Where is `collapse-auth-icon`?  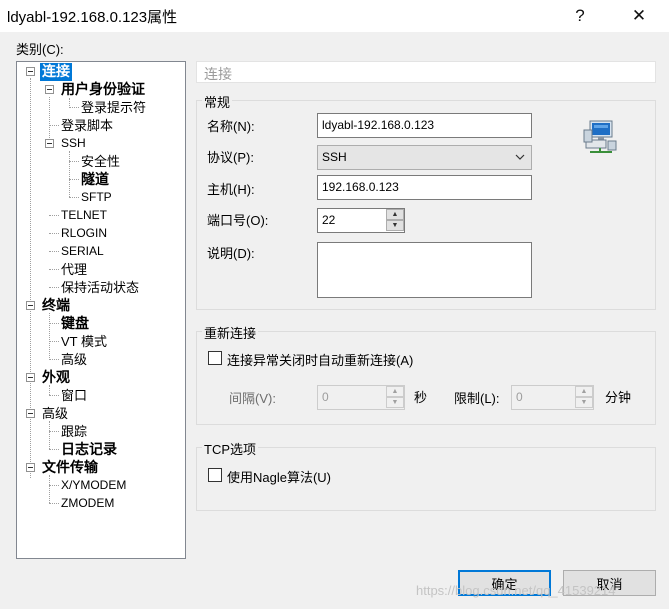 collapse-auth-icon is located at coordinates (49, 89).